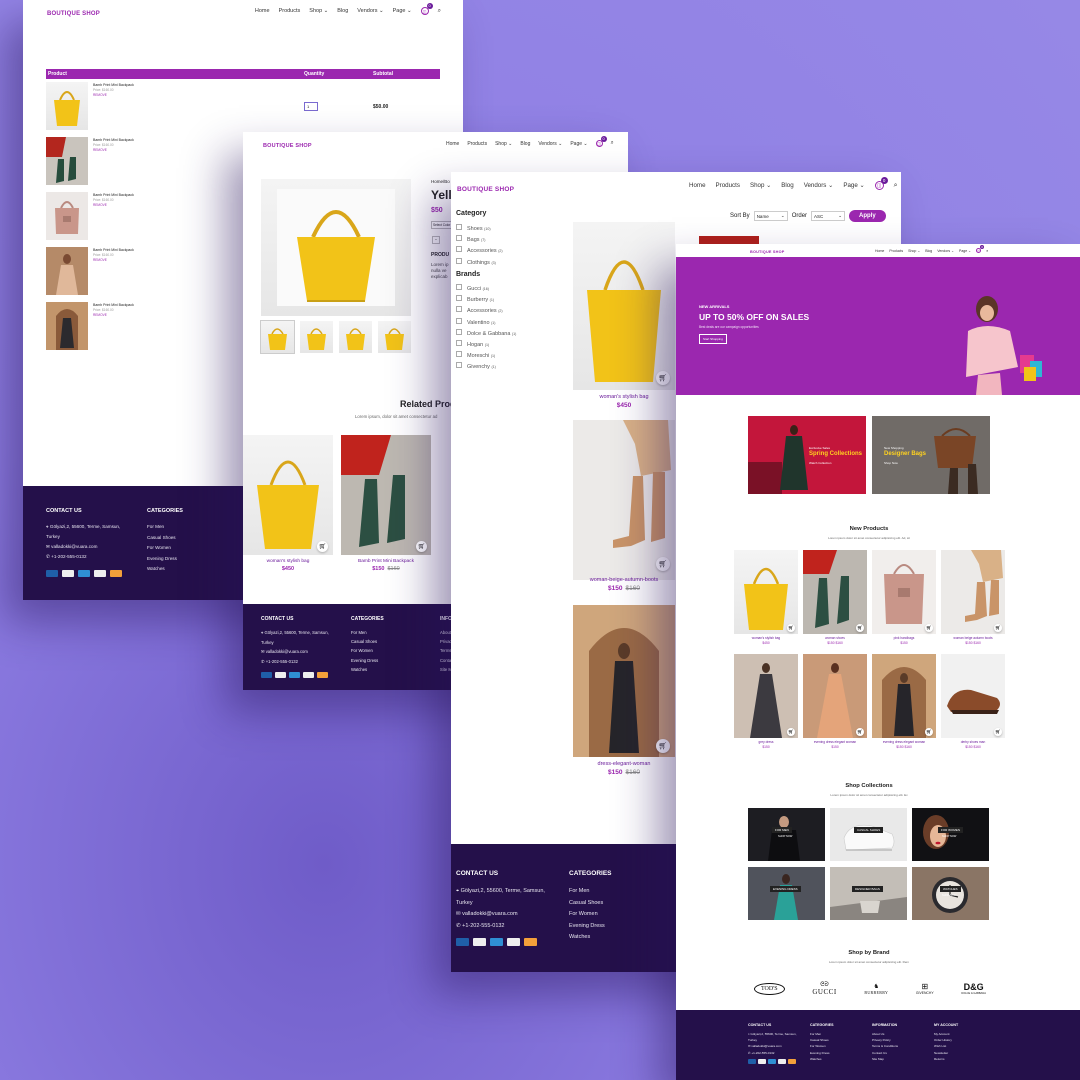 The image size is (1080, 1080). Describe the element at coordinates (486, 345) in the screenshot. I see `brand-filter: Hogan (1)` at that location.